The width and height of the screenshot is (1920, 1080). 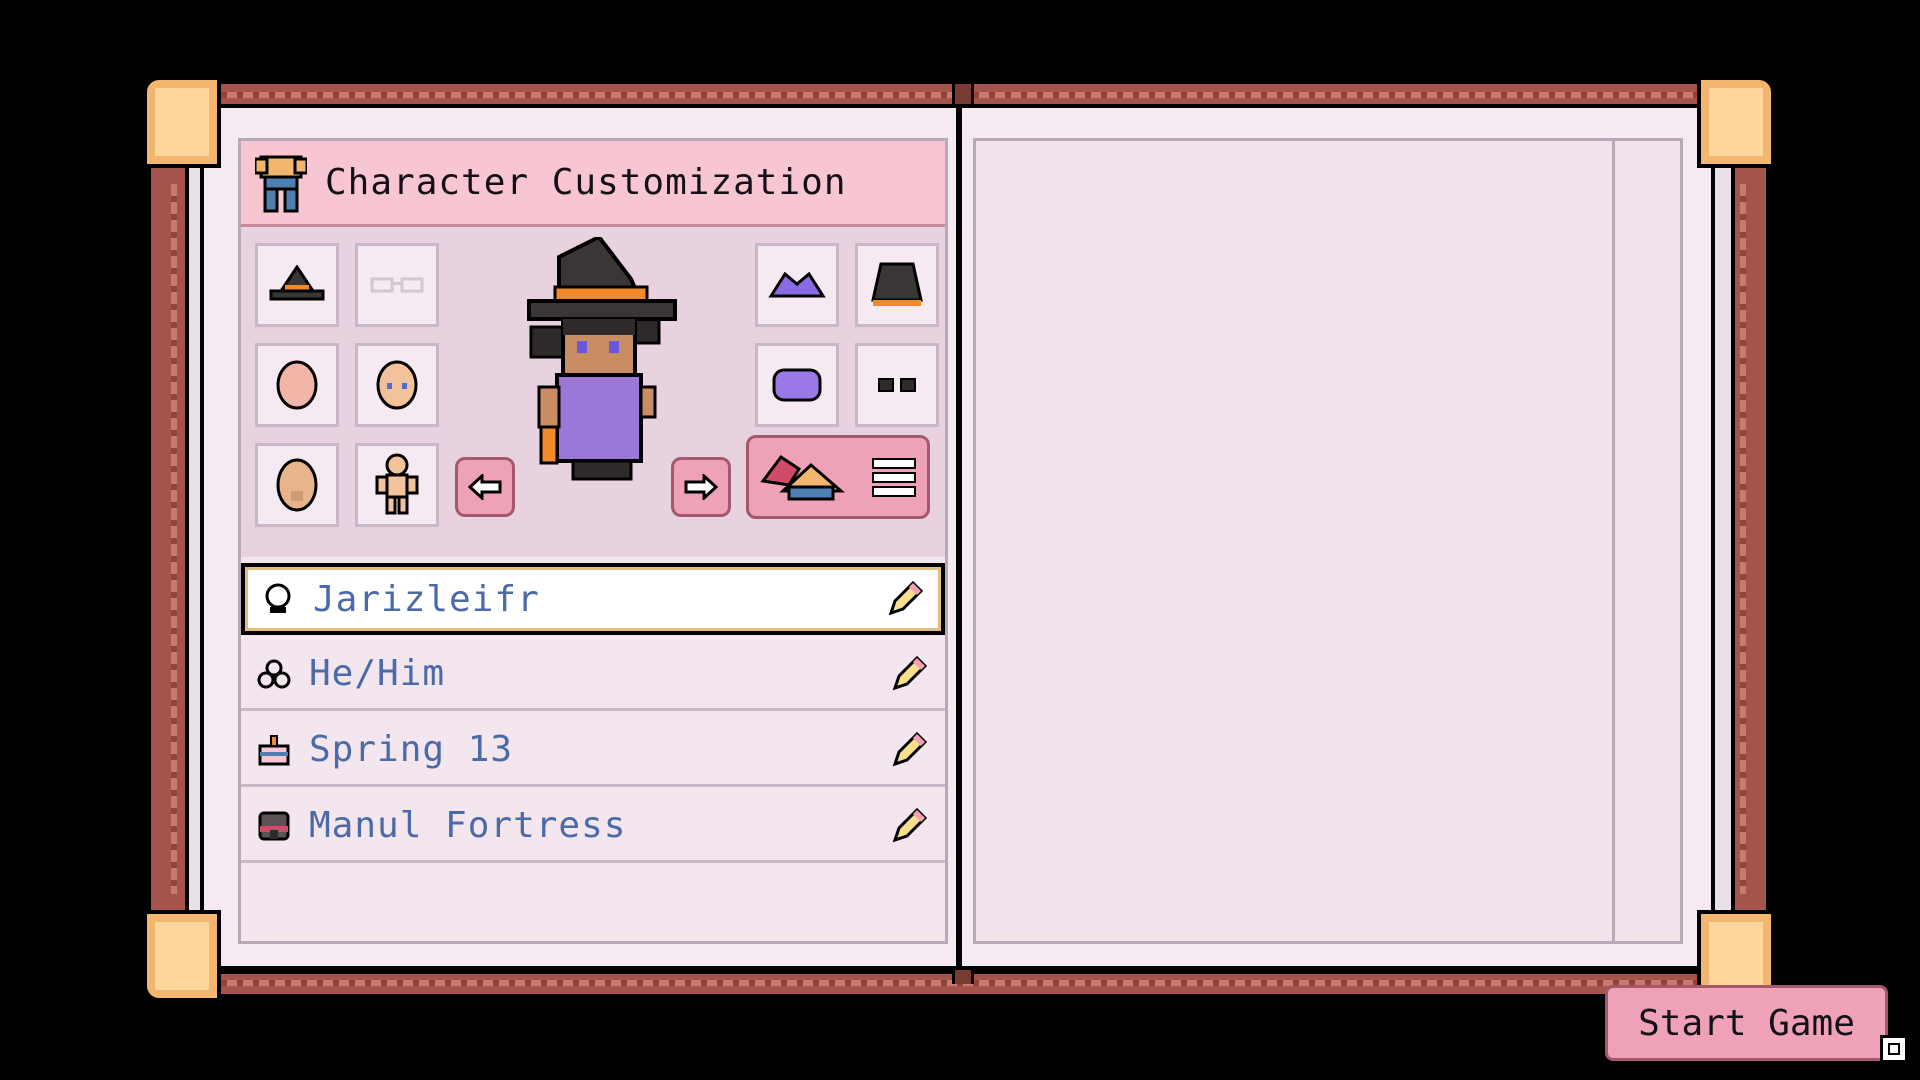 I want to click on pants-slot, so click(x=897, y=285).